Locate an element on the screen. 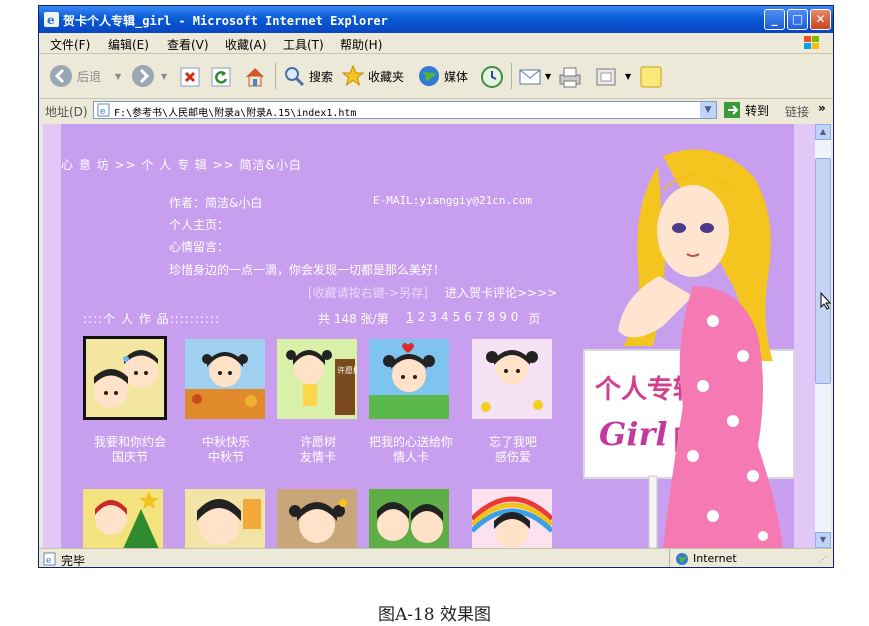  works-label: ::::个 人 作 品:::::::::: is located at coordinates (152, 319).